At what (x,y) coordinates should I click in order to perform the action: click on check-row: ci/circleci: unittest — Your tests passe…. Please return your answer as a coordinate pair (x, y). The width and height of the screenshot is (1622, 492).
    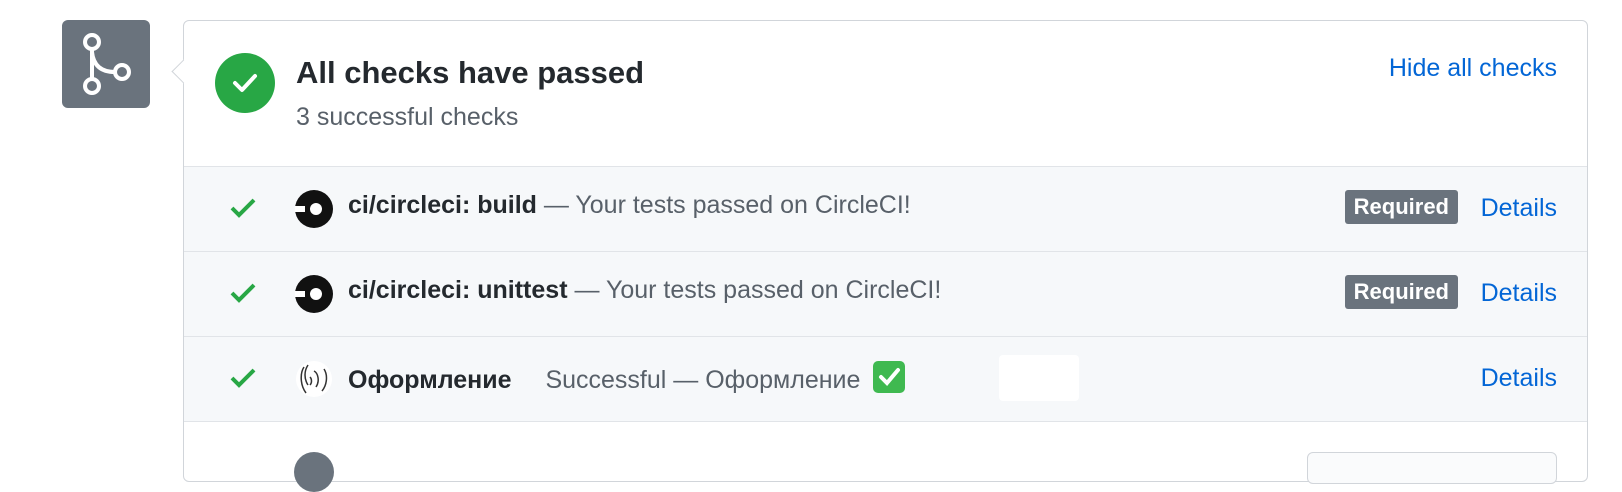
    Looking at the image, I should click on (885, 294).